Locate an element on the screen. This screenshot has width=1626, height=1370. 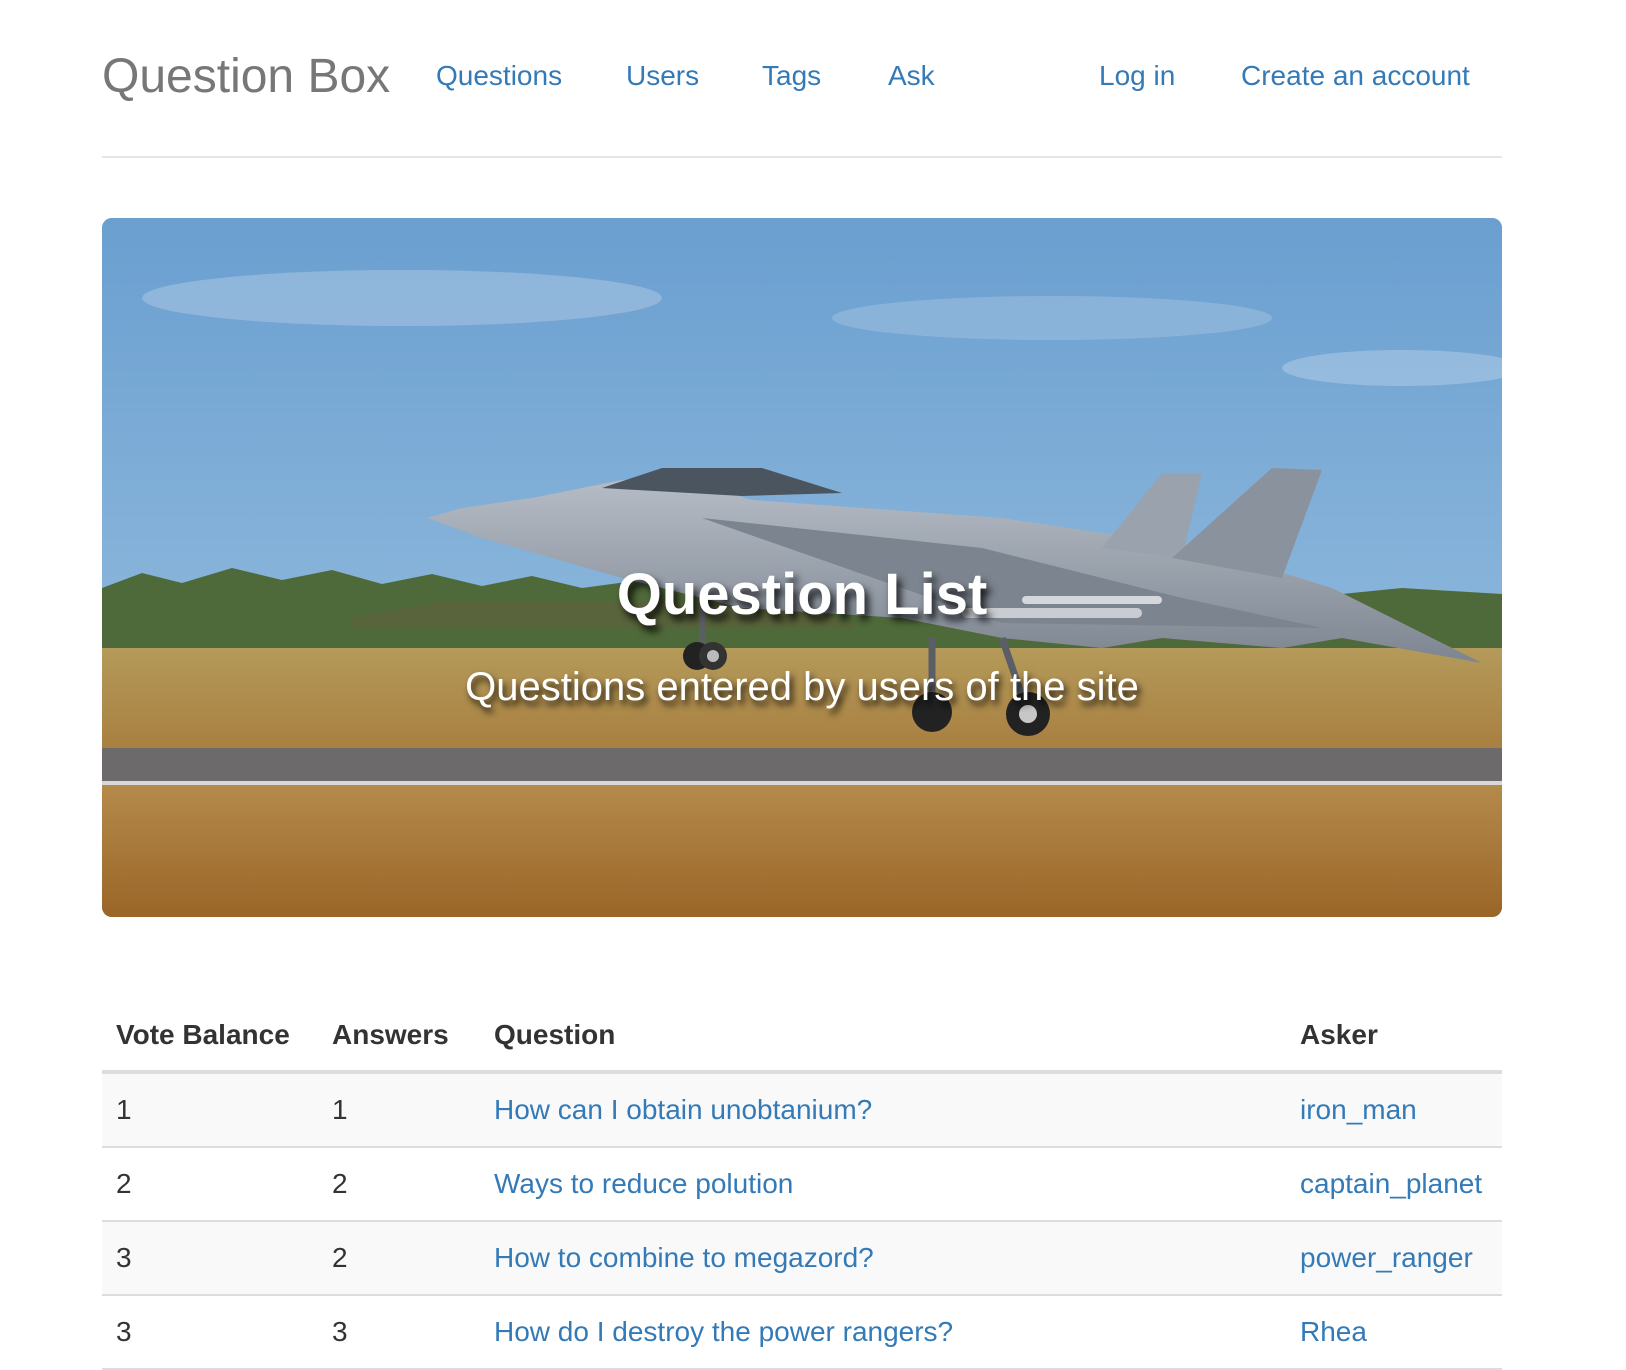
hero-title: Question List is located at coordinates (802, 594).